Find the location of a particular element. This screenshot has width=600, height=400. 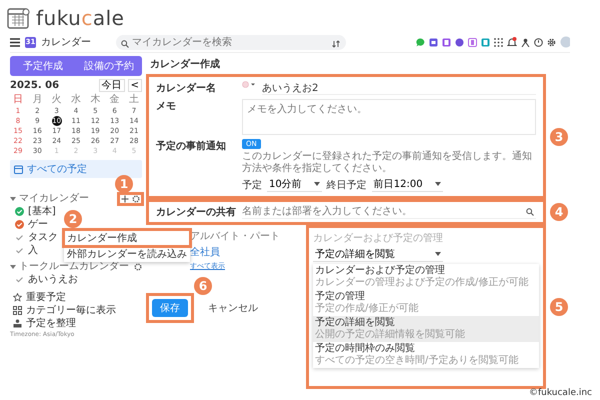

option-title: 予定の管理 is located at coordinates (340, 296).